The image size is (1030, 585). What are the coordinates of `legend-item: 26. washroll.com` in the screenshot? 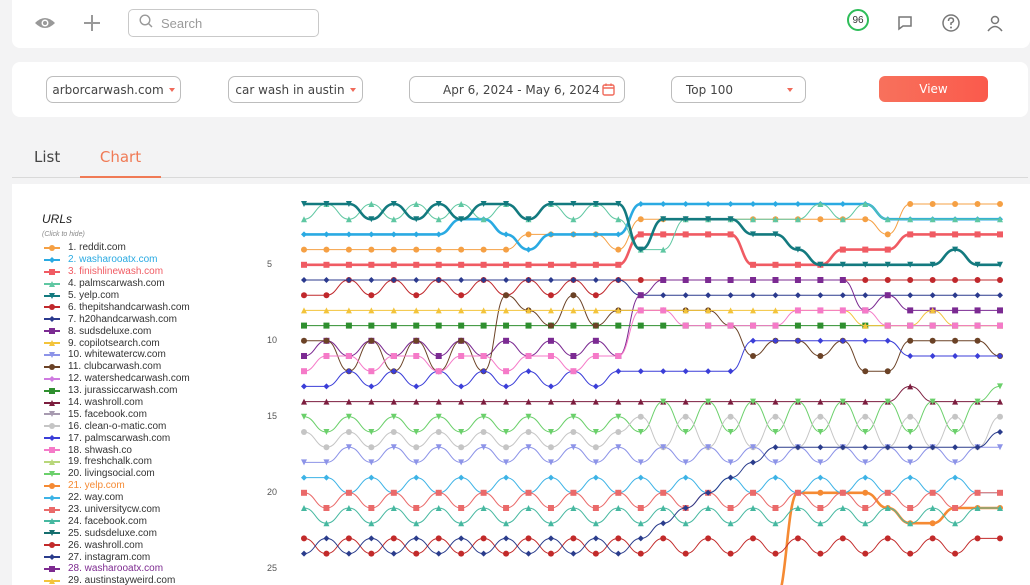 It's located at (157, 545).